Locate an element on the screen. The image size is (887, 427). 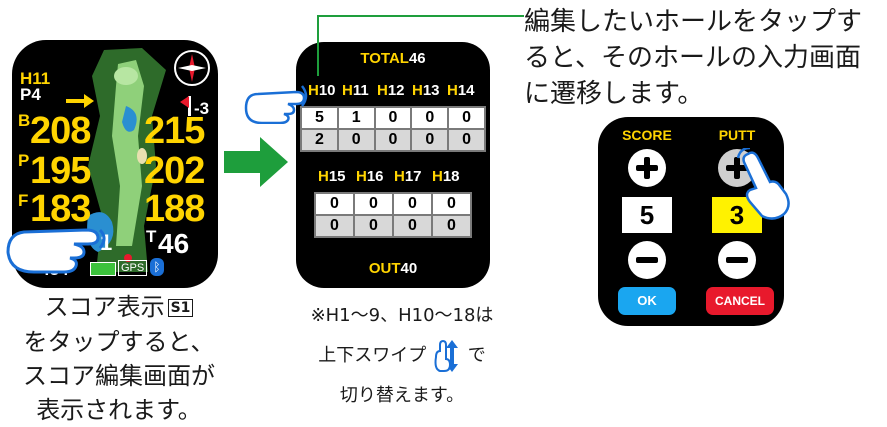
pin-yardage-right: 202 is located at coordinates (174, 171).